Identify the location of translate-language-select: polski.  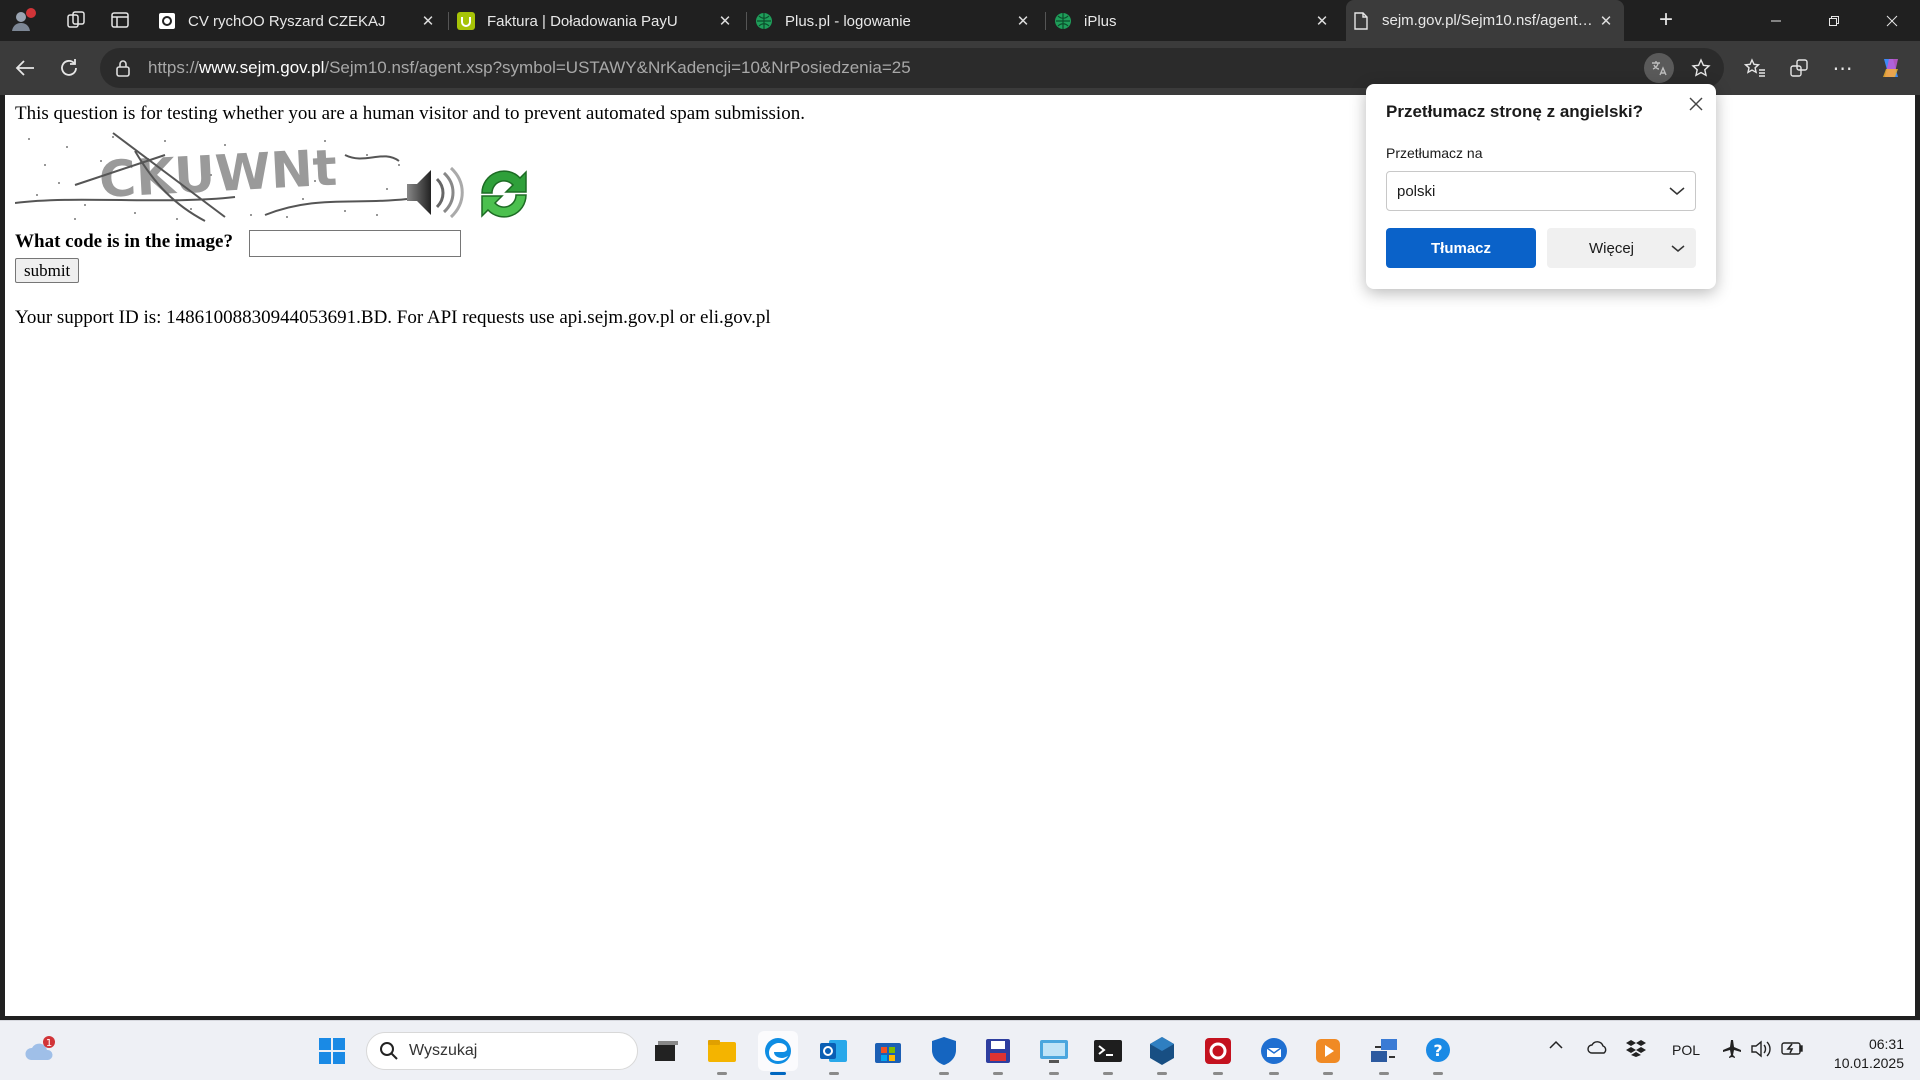
(1541, 191).